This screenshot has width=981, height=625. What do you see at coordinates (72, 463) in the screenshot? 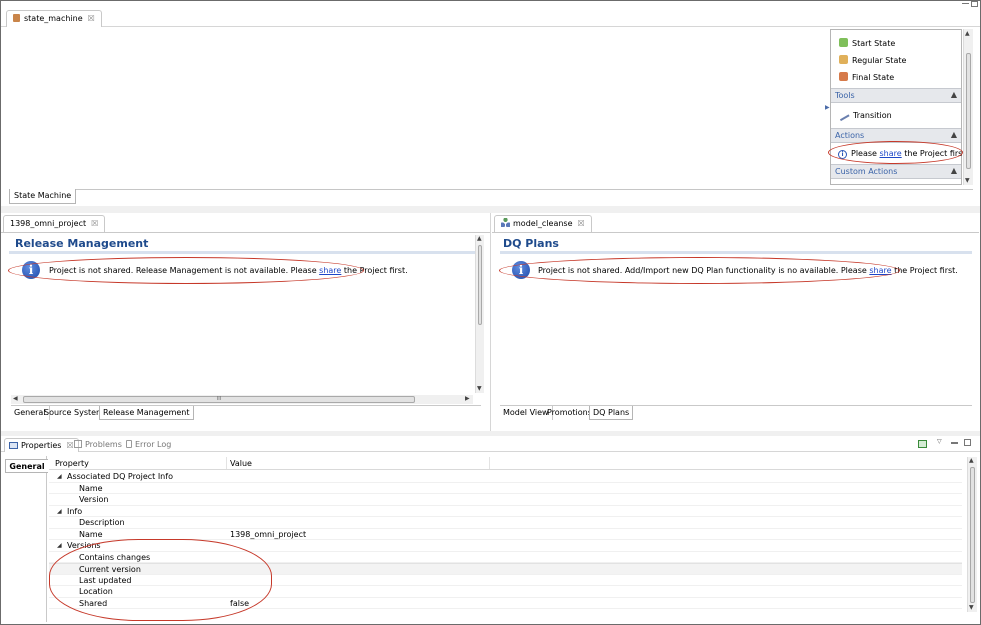
I see `column-header-property: Property` at bounding box center [72, 463].